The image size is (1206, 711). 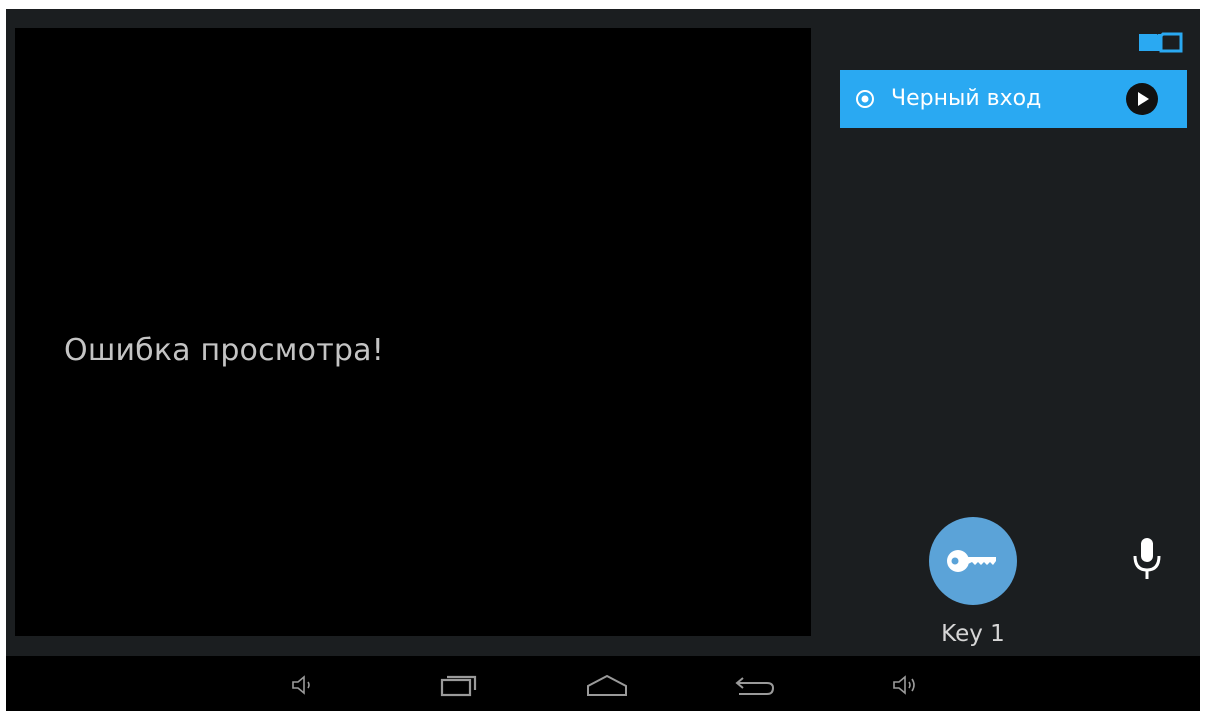 I want to click on volume-up-icon, so click(x=905, y=685).